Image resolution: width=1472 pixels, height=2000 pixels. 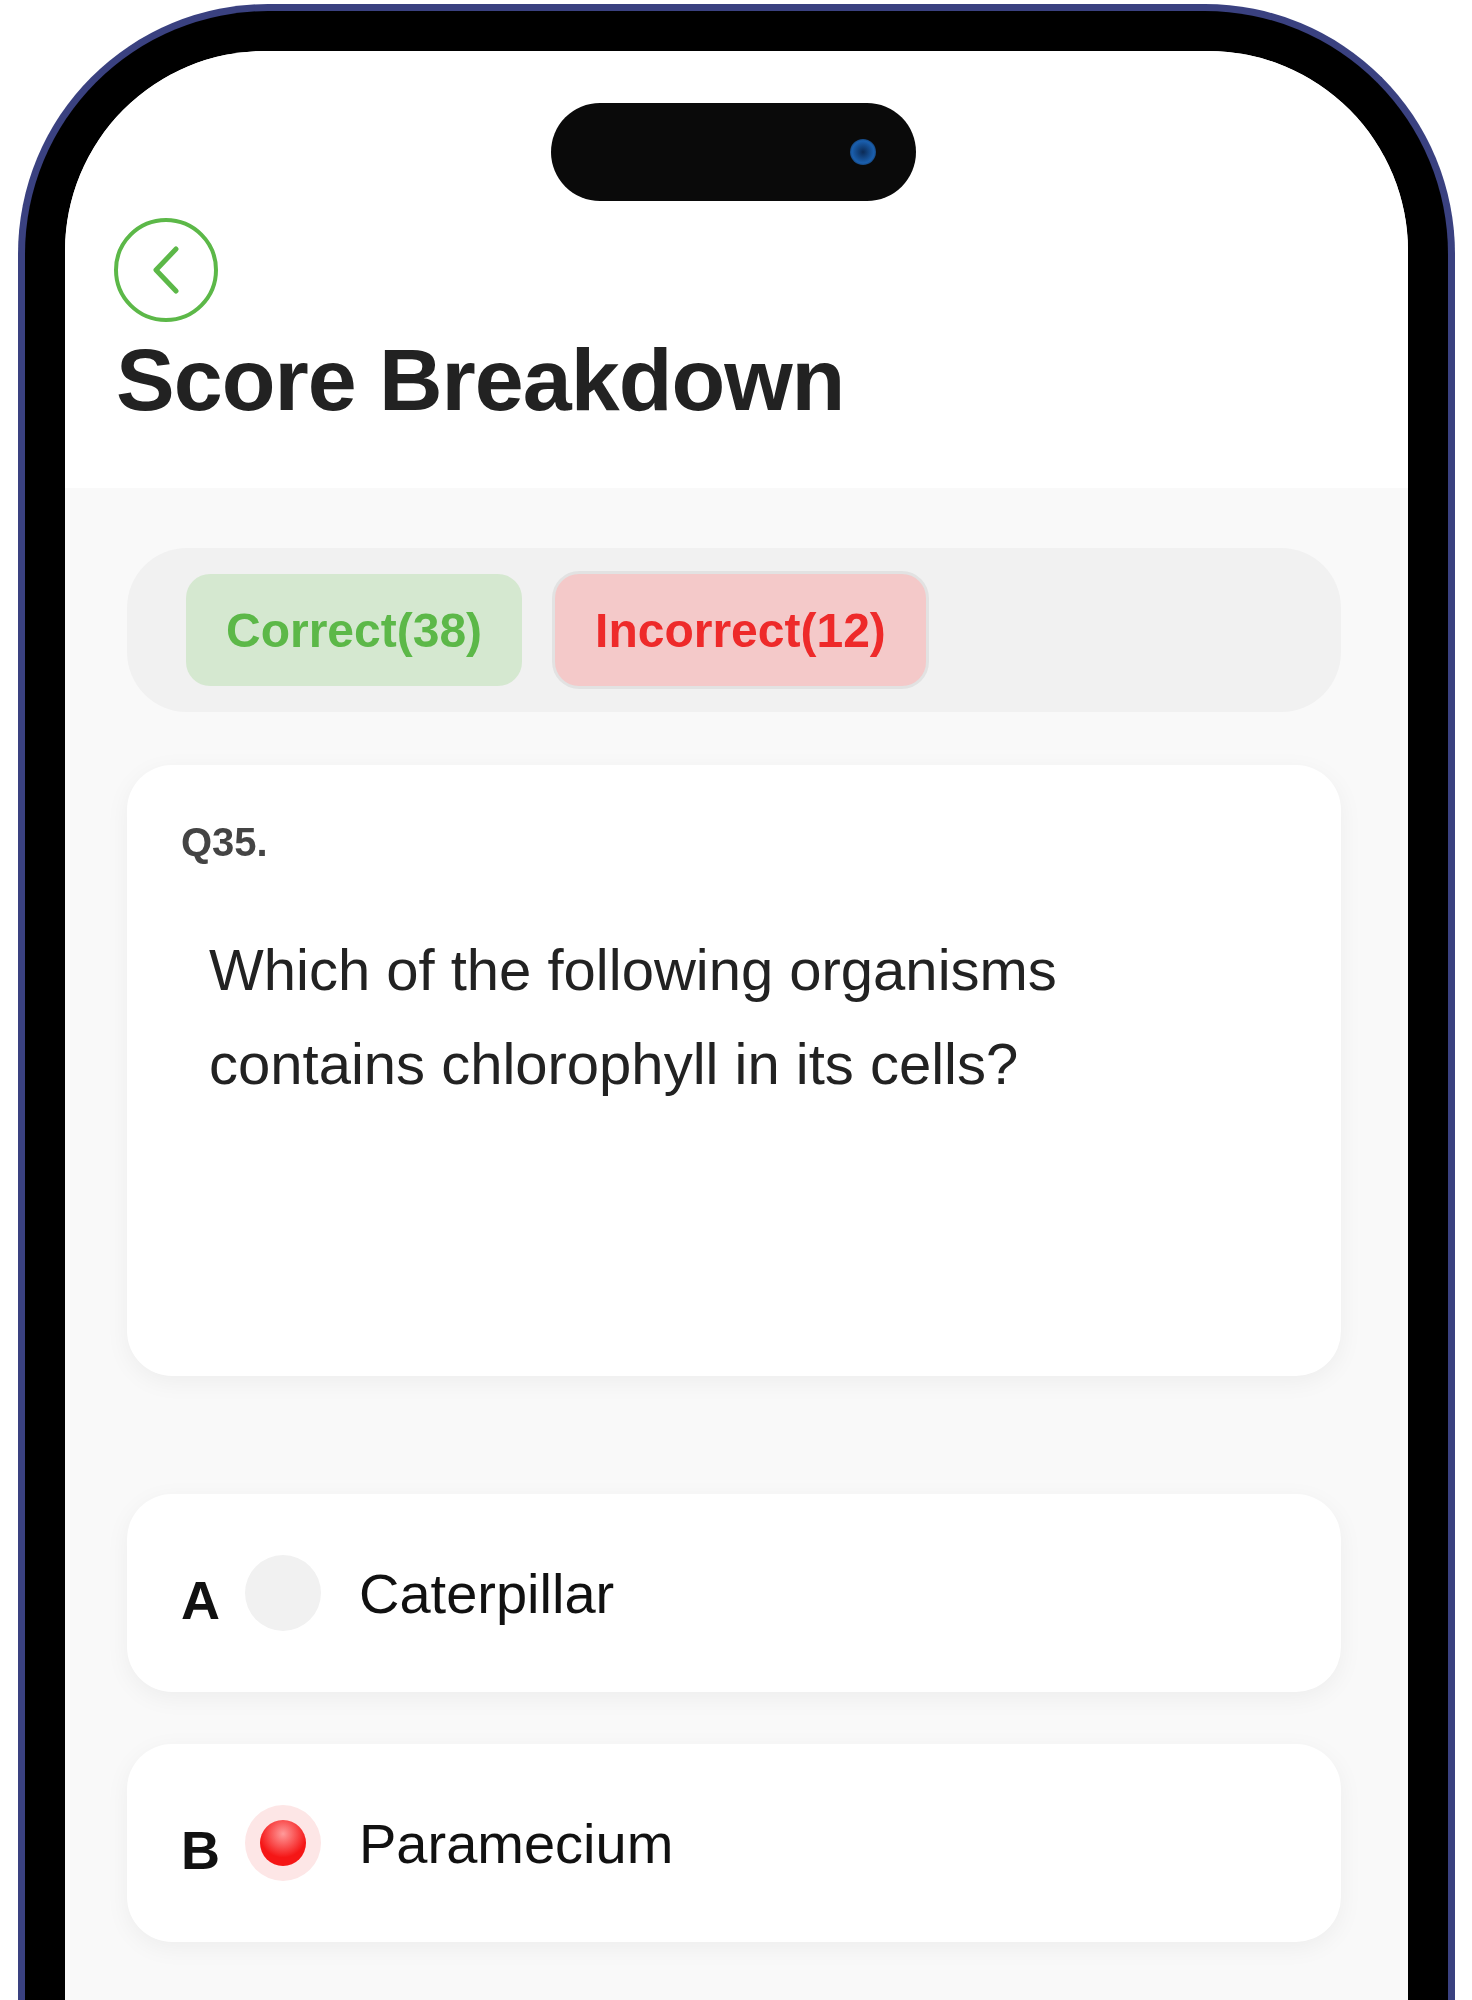 I want to click on page-title: Score Breakdown, so click(x=481, y=380).